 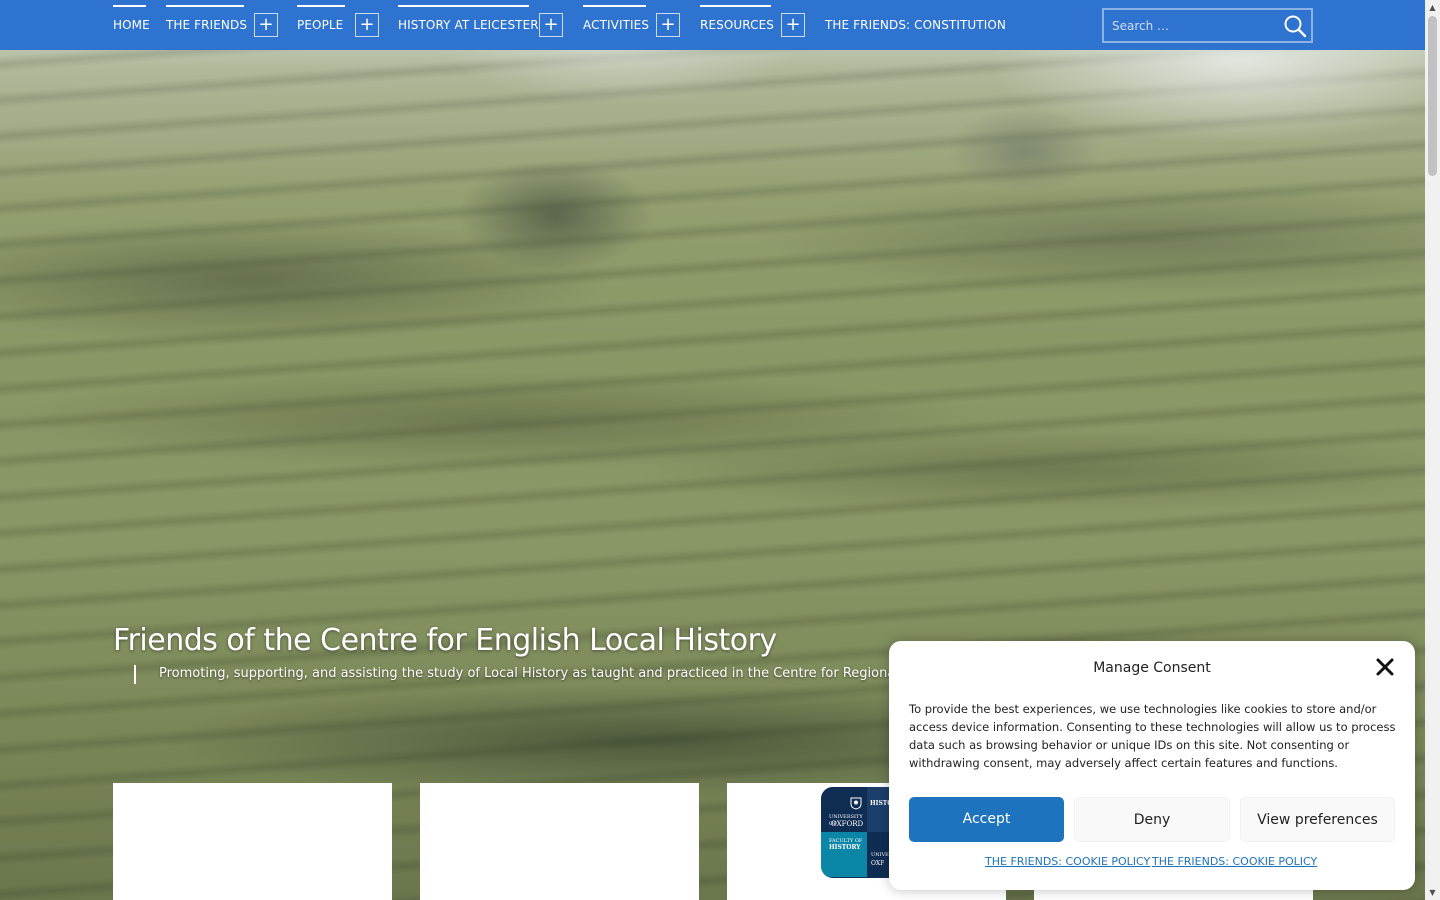 I want to click on nav-link-the-friends: THE FRIENDS, so click(x=206, y=25).